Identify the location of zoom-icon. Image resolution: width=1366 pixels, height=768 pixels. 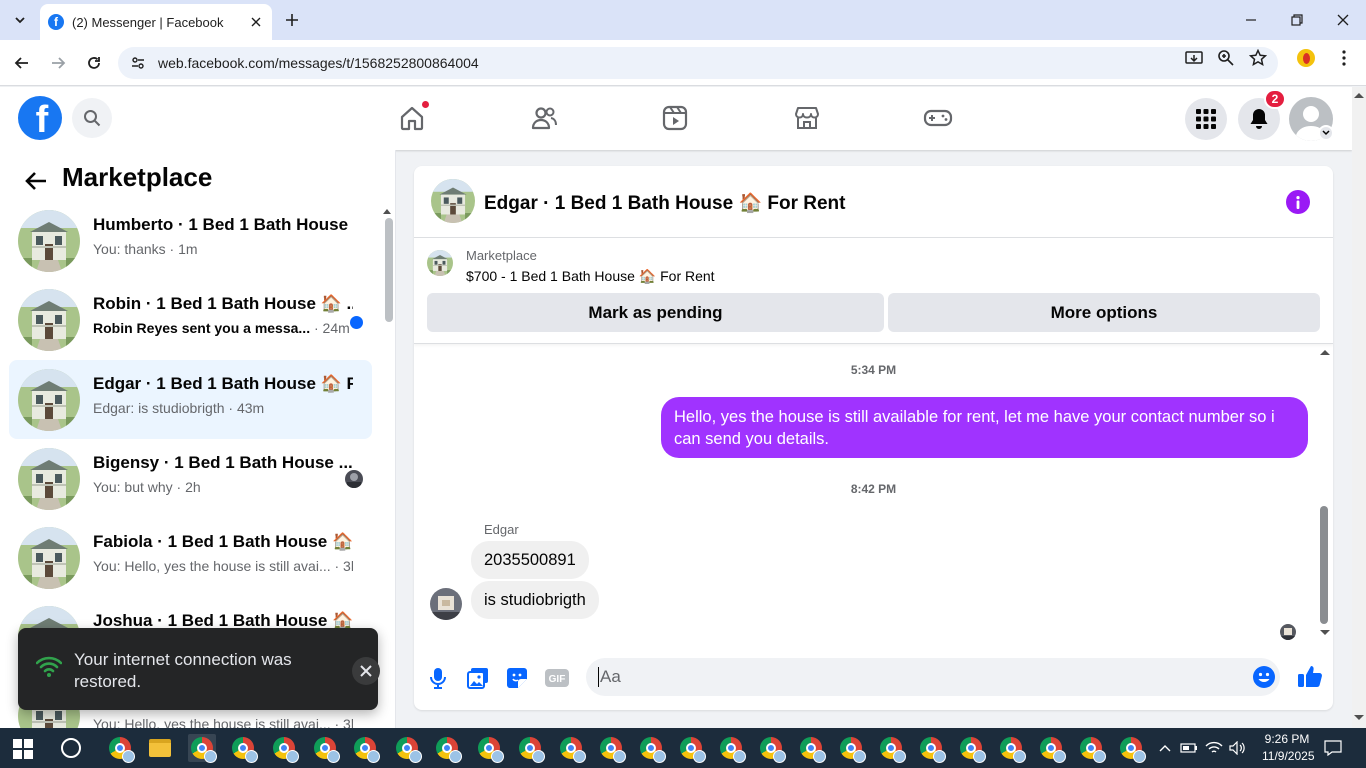
(1226, 58).